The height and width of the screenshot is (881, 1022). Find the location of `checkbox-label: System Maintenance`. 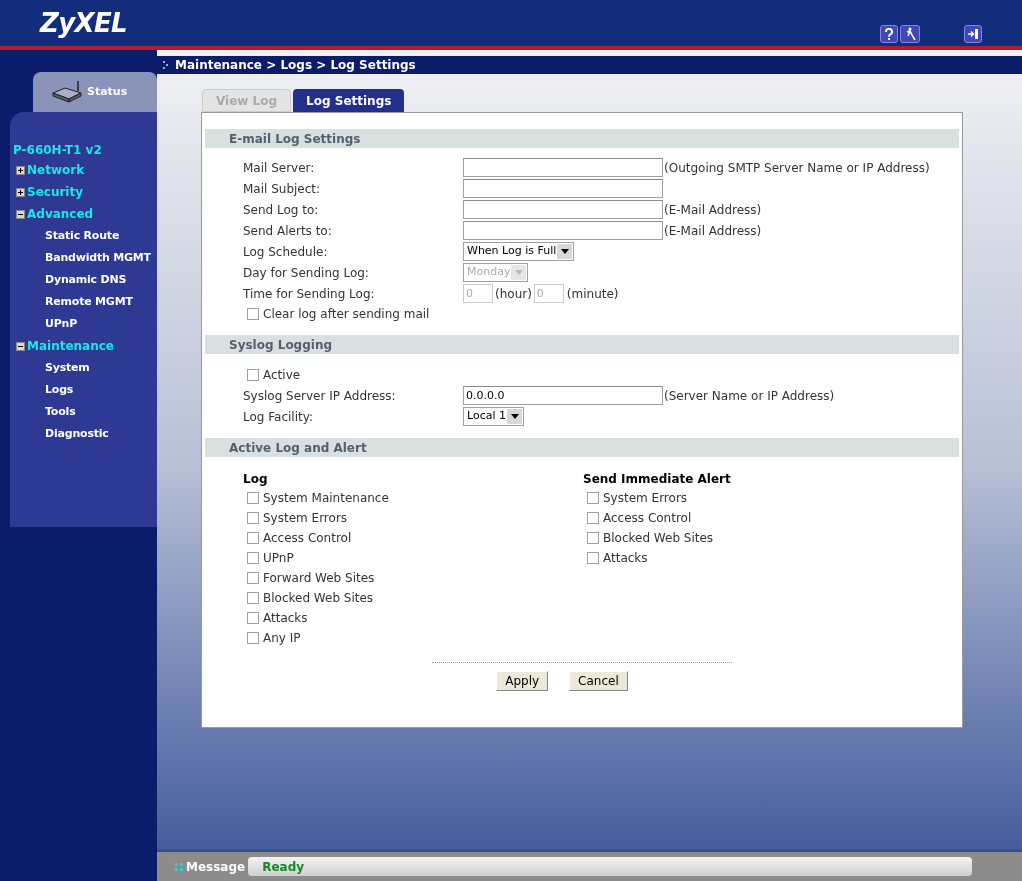

checkbox-label: System Maintenance is located at coordinates (326, 498).